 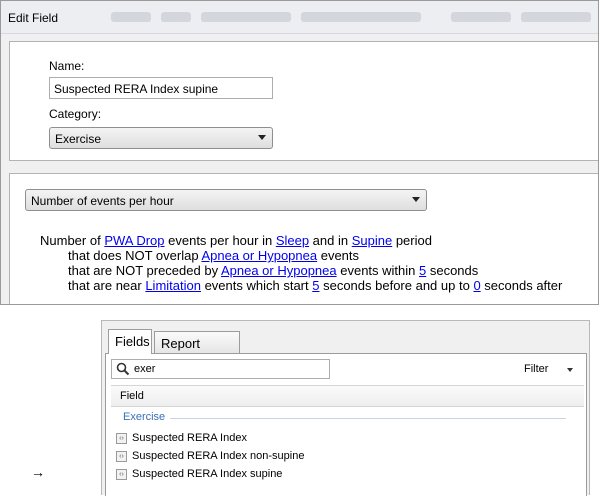 What do you see at coordinates (161, 88) in the screenshot?
I see `name-field: Suspected RERA Index supine` at bounding box center [161, 88].